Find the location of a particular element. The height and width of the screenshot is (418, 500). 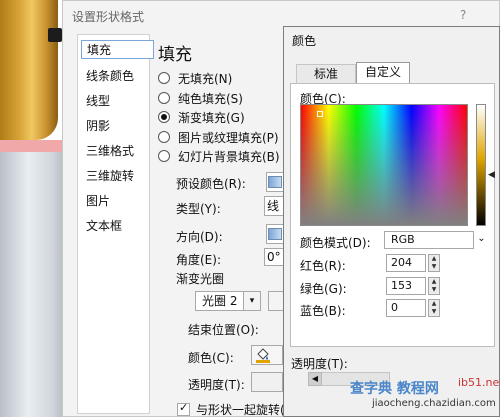

color-dialog-title: 颜色 is located at coordinates (304, 41).